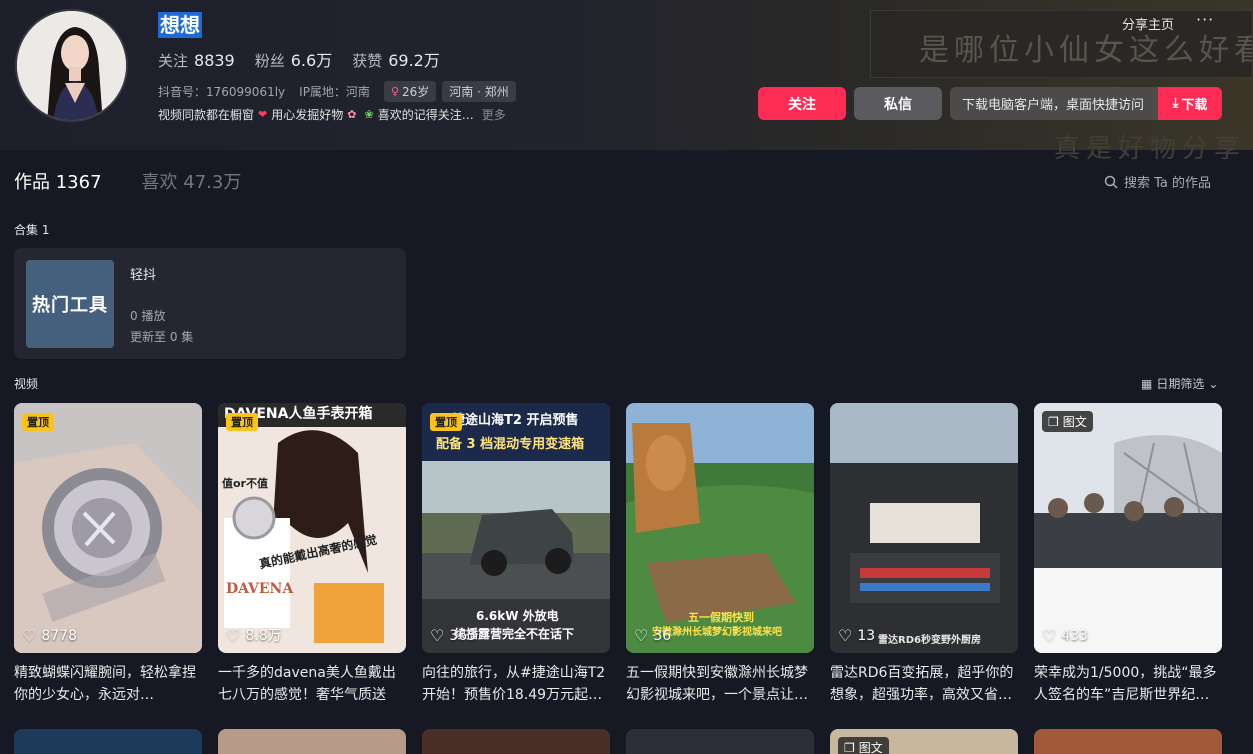 This screenshot has height=754, width=1253. Describe the element at coordinates (269, 61) in the screenshot. I see `stat-label: 粉丝` at that location.